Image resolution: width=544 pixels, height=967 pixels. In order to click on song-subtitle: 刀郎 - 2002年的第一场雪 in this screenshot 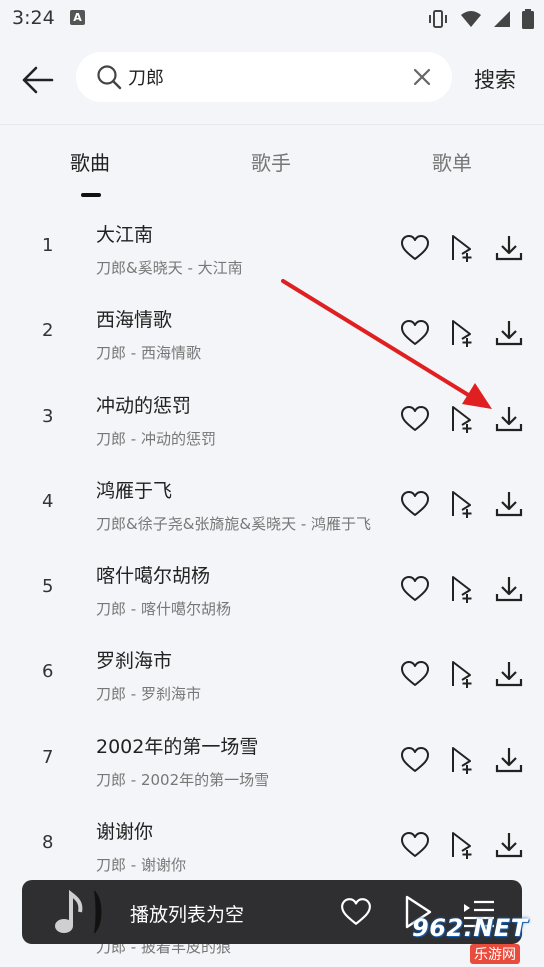, I will do `click(183, 779)`.